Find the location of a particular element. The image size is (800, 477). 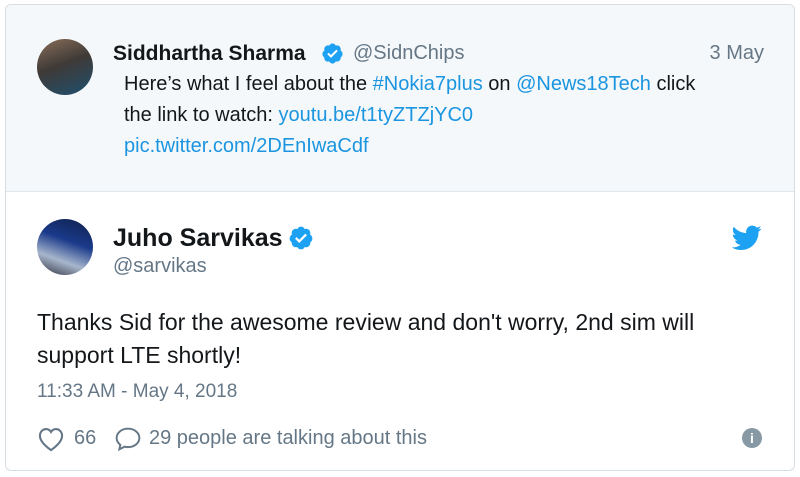

quoted-text-line-2: the link to watch: youtu.be/t1tyZTZjYC0 is located at coordinates (298, 115).